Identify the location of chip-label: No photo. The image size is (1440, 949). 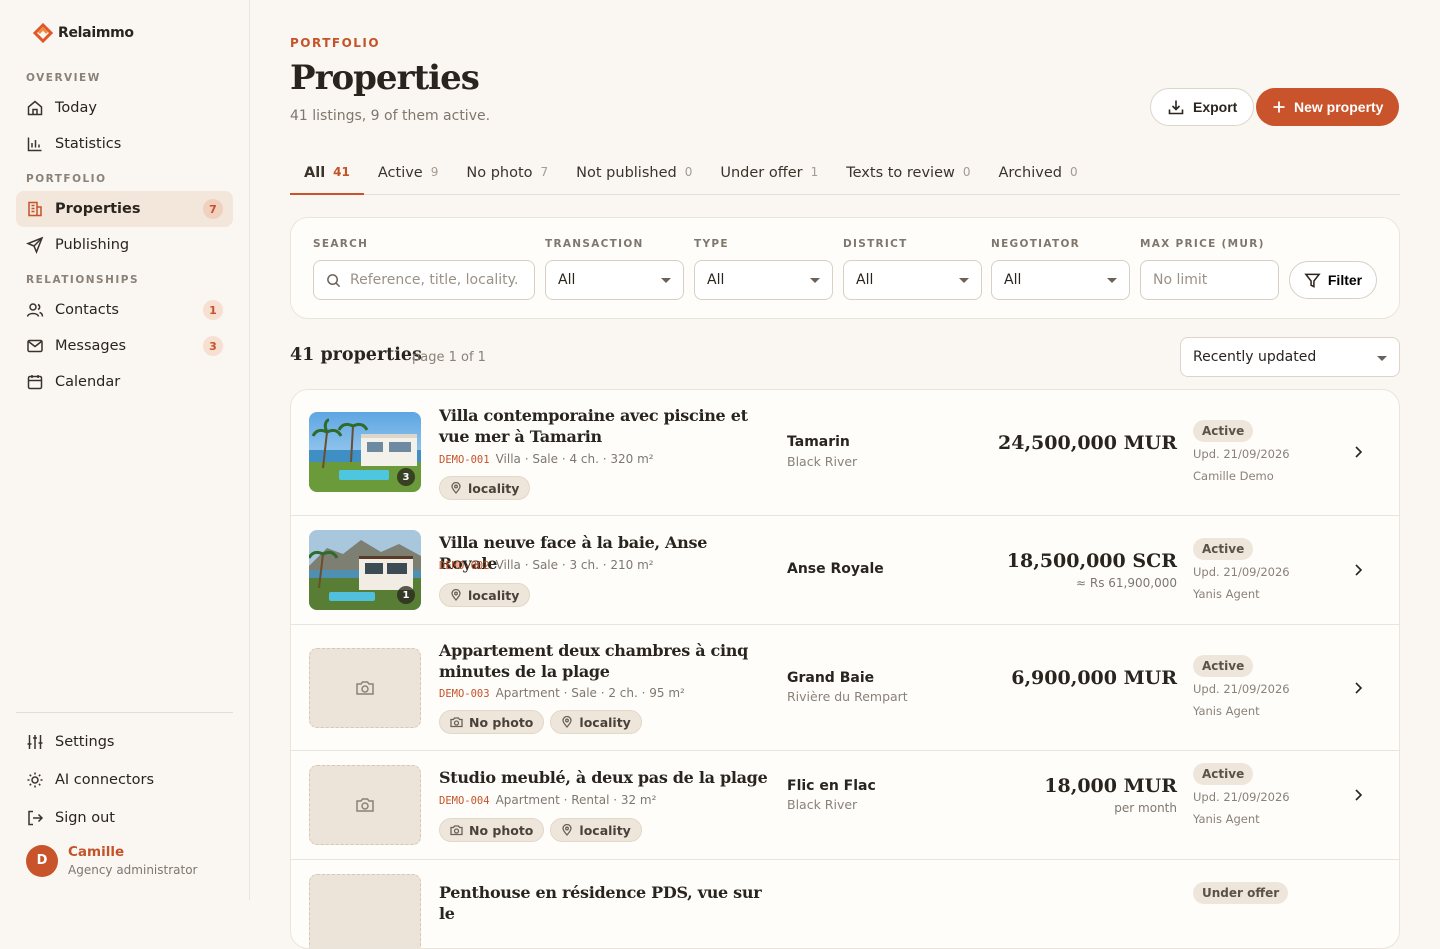
(501, 722).